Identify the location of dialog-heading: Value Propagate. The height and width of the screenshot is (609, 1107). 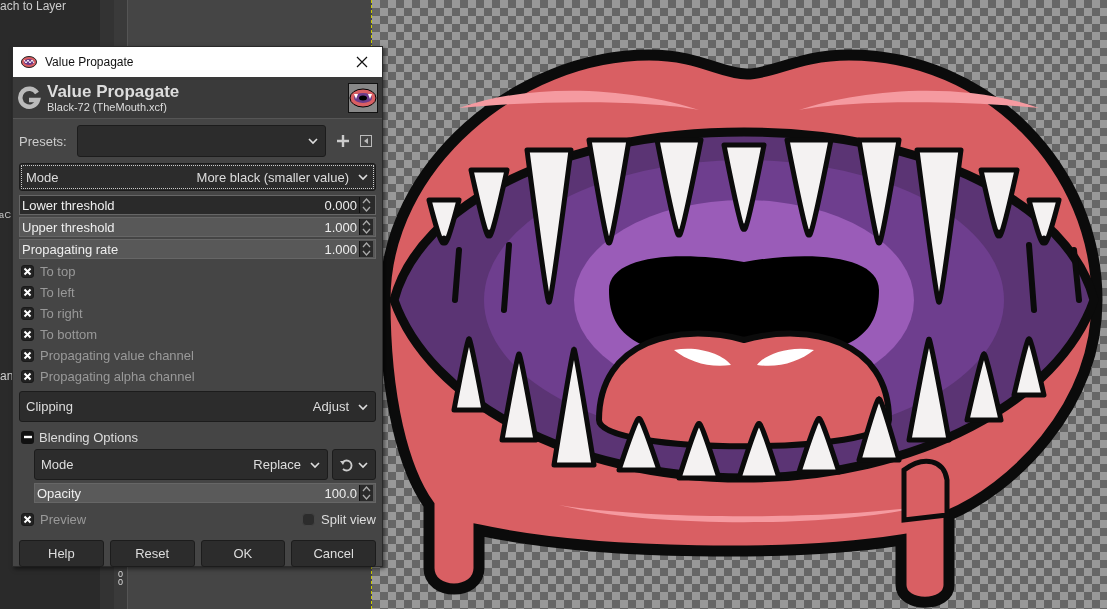
(114, 91).